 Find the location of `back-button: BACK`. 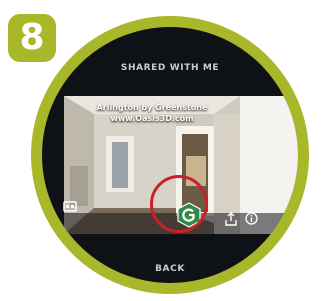

back-button: BACK is located at coordinates (170, 269).